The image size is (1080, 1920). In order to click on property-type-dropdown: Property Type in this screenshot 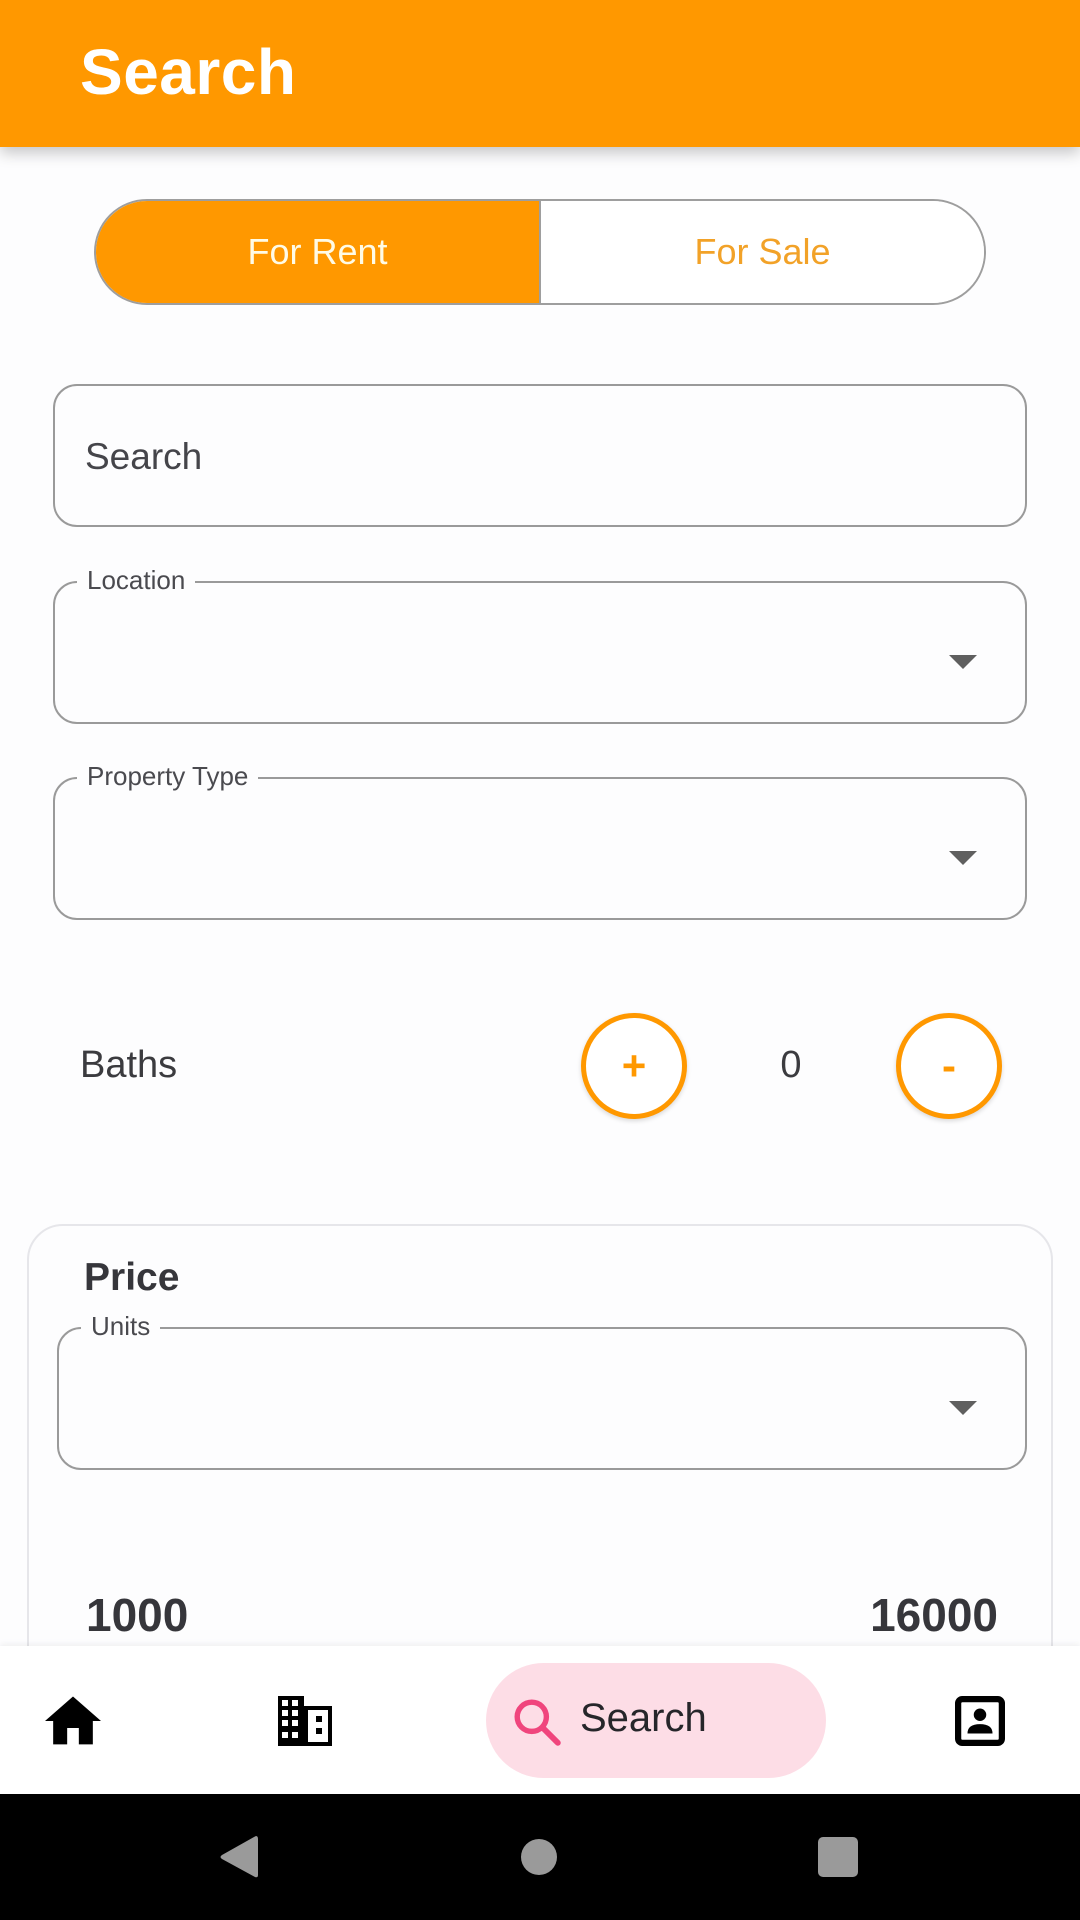, I will do `click(540, 840)`.